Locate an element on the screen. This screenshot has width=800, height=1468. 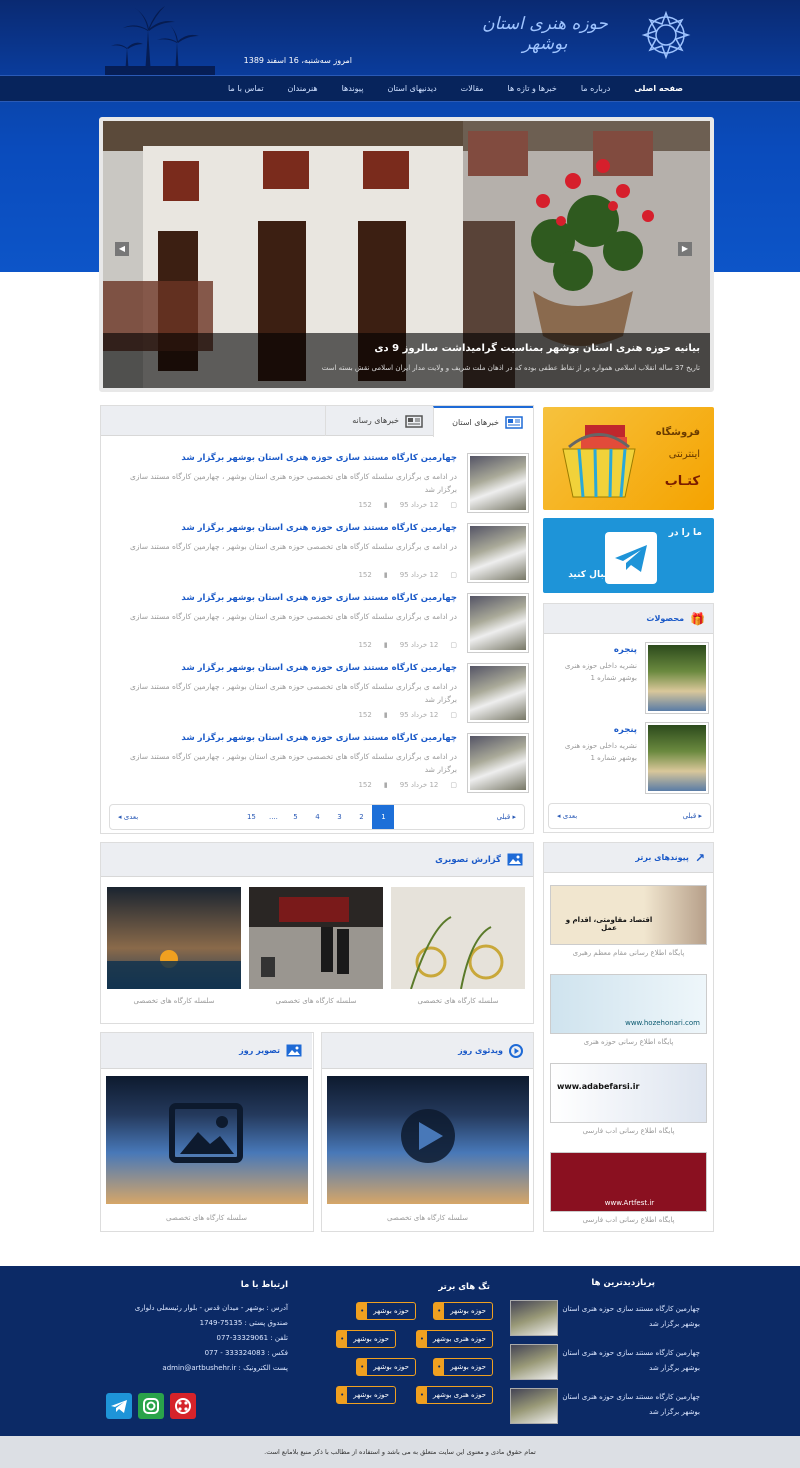
photo-thumbnail is located at coordinates (207, 1140).